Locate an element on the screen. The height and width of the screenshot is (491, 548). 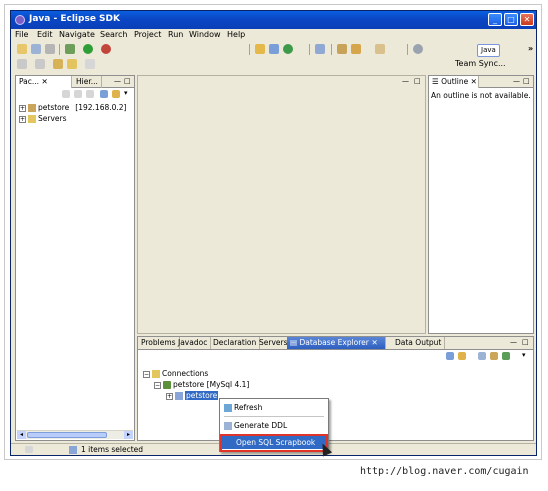
tree-item-label: petstore is located at coordinates (54, 107).